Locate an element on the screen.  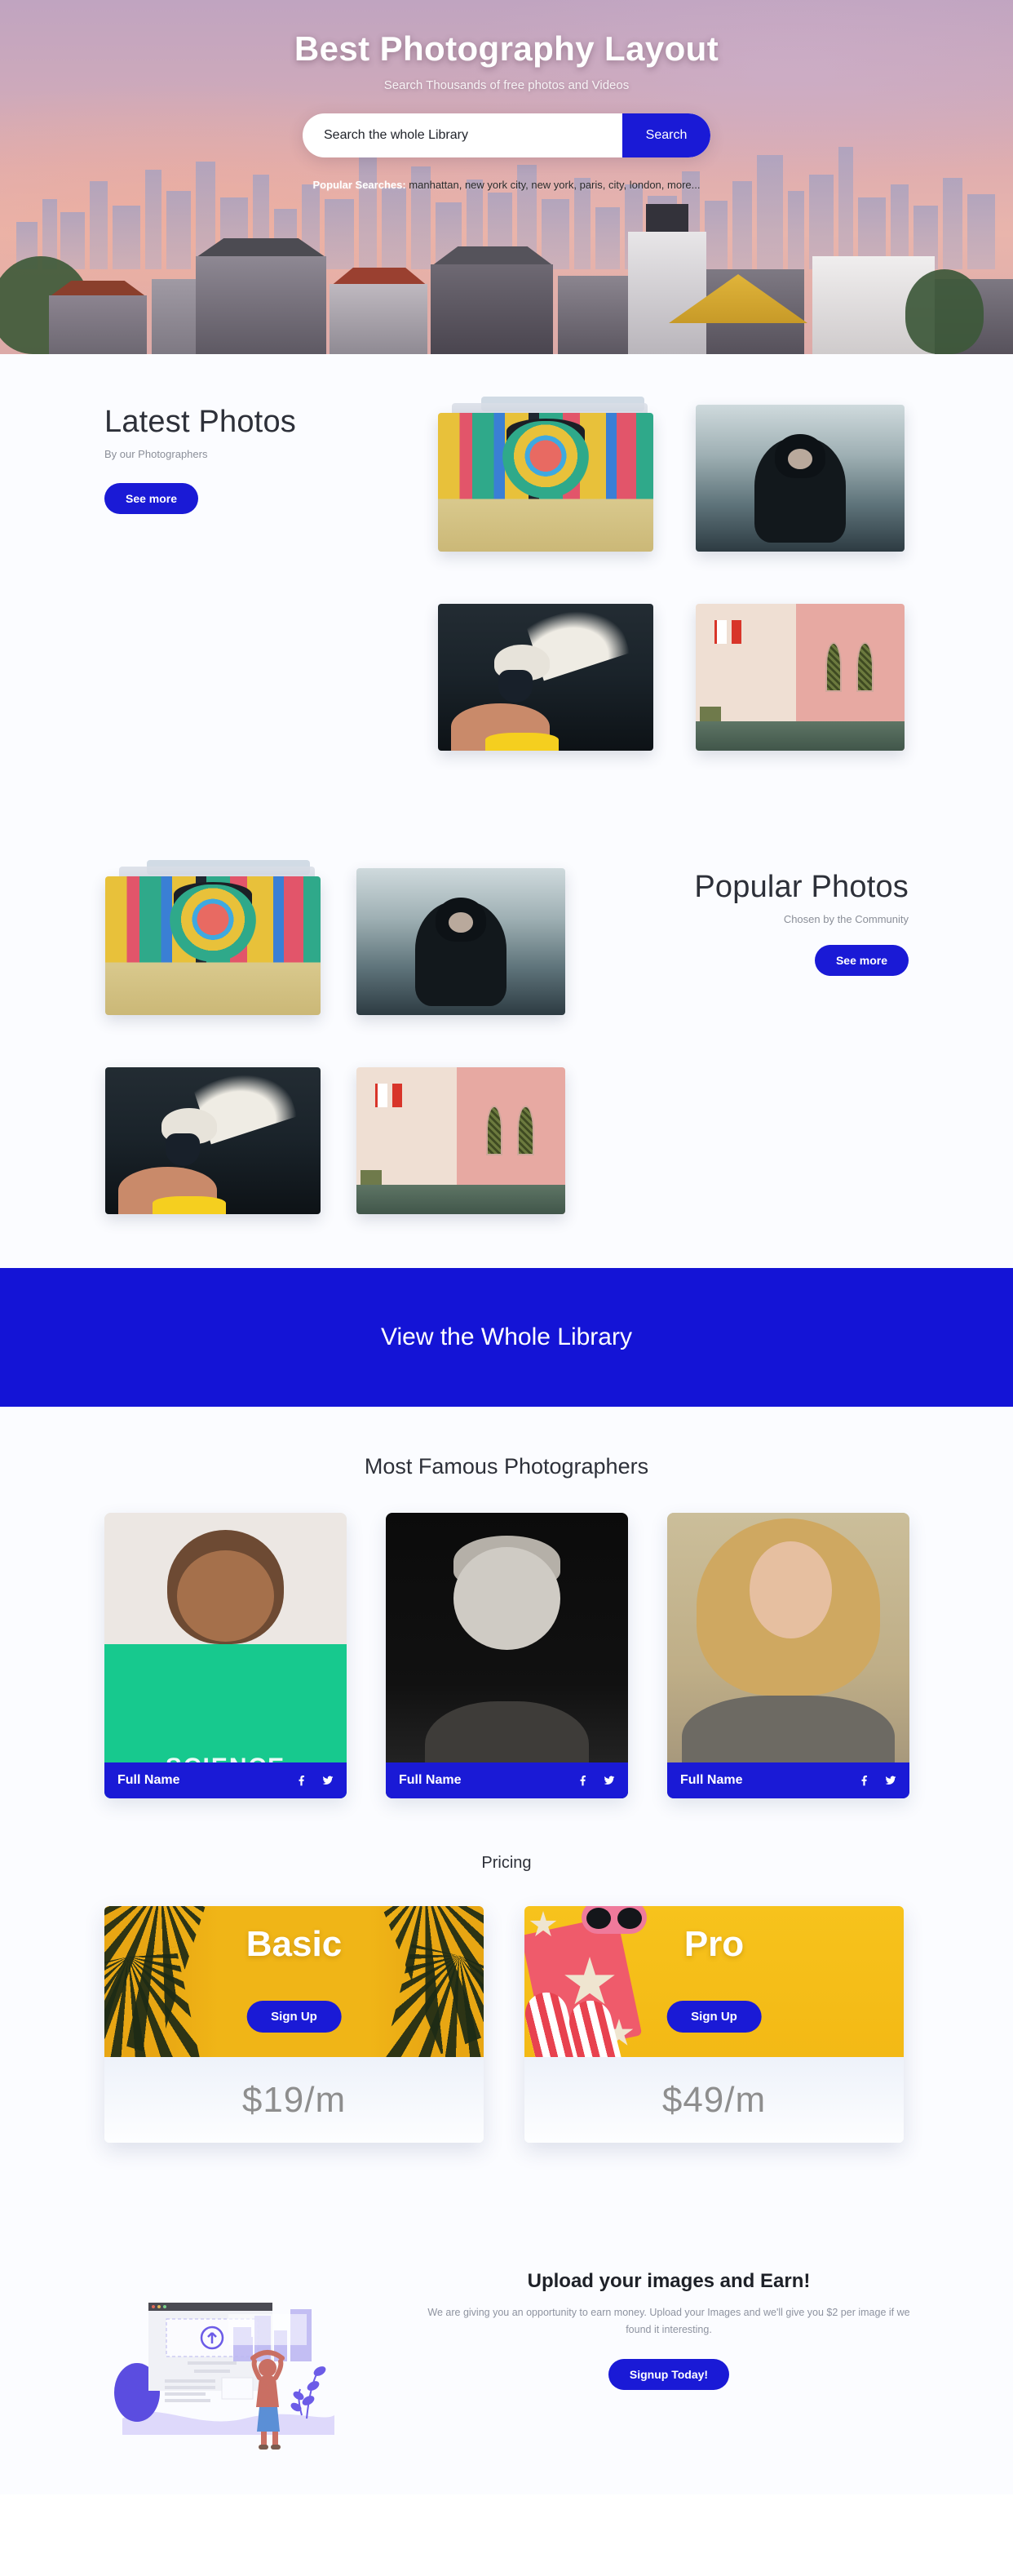
popular-photos-subtitle: Chosen by the Community is located at coordinates (846, 919).